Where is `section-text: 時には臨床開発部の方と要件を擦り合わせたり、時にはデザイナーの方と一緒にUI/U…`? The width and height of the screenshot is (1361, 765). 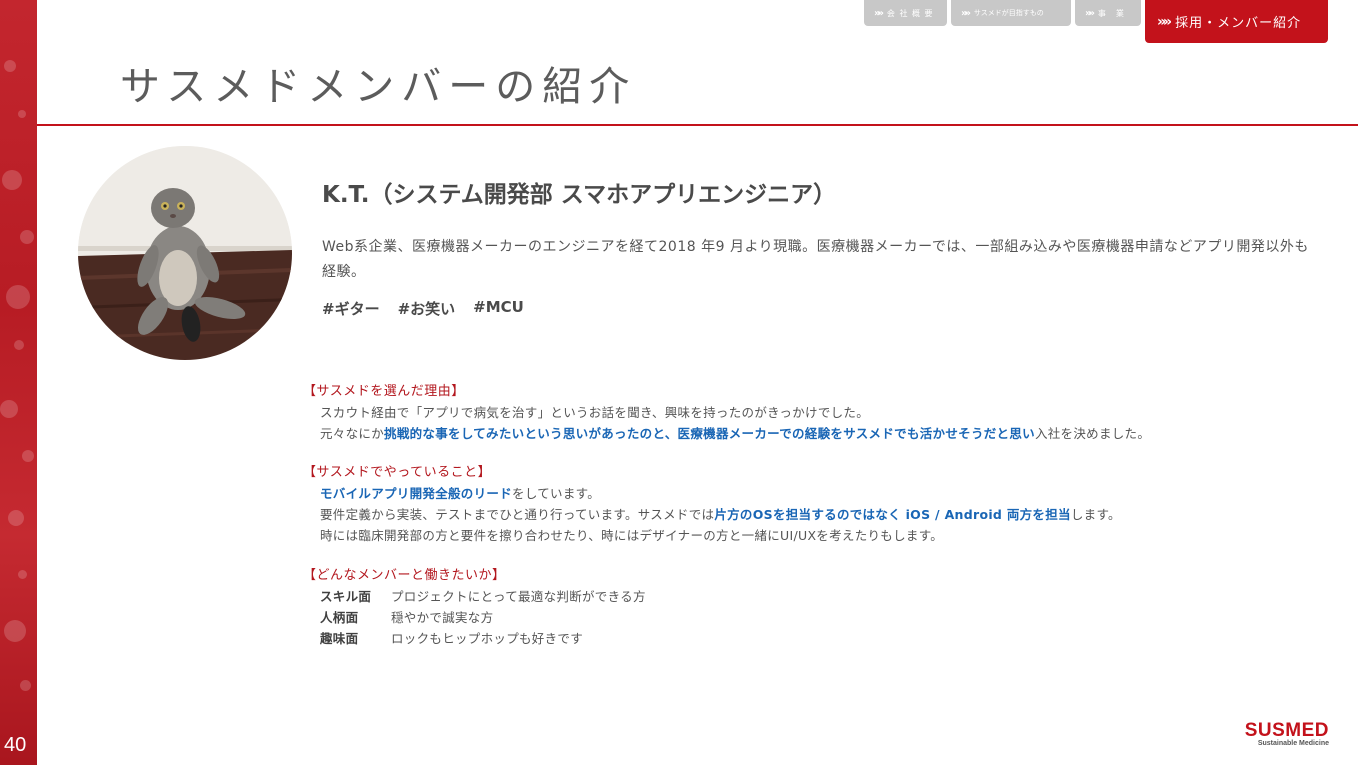 section-text: 時には臨床開発部の方と要件を擦り合わせたり、時にはデザイナーの方と一緒にUI/U… is located at coordinates (632, 535).